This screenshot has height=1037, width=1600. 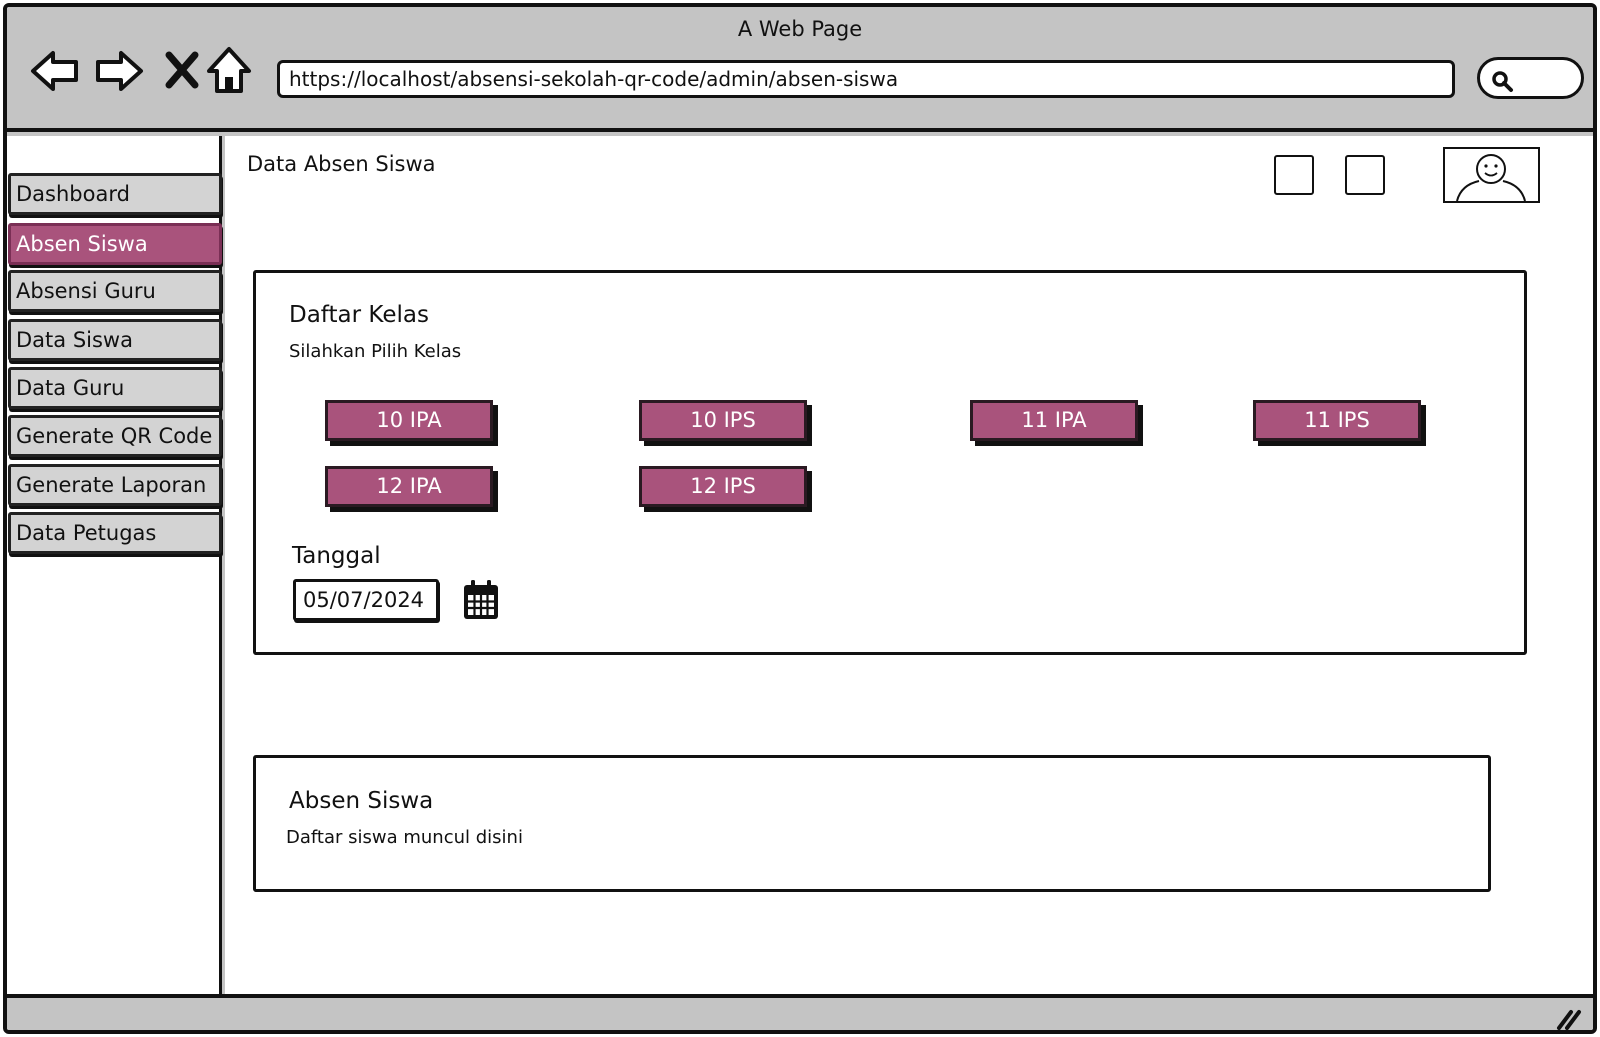 What do you see at coordinates (115, 194) in the screenshot?
I see `sidebar-item-dashboard: Dashboard` at bounding box center [115, 194].